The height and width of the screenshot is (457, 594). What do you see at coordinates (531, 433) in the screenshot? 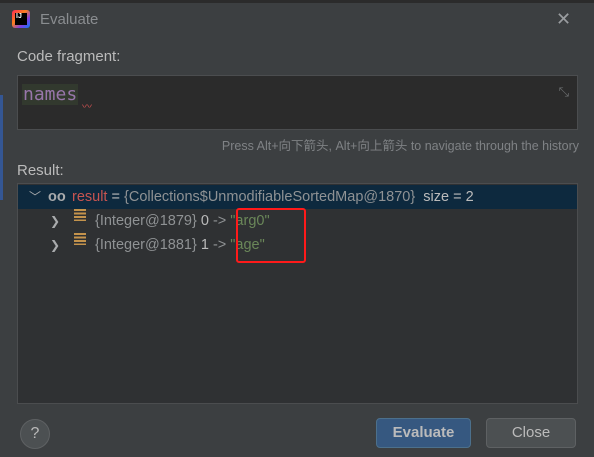
I see `close-button: Close` at bounding box center [531, 433].